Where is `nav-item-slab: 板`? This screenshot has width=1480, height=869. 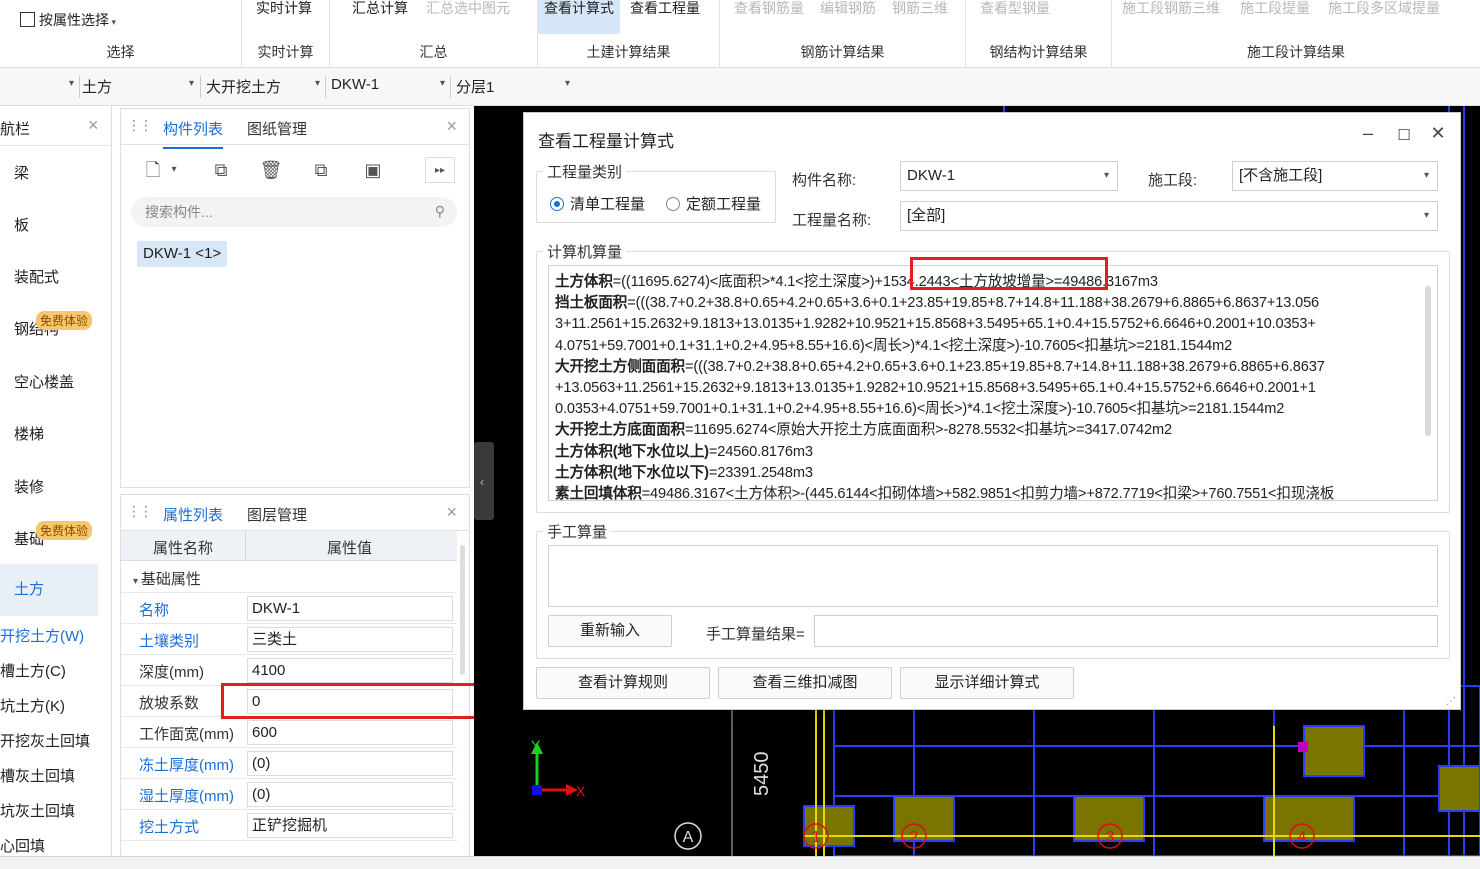
nav-item-slab: 板 is located at coordinates (21, 224).